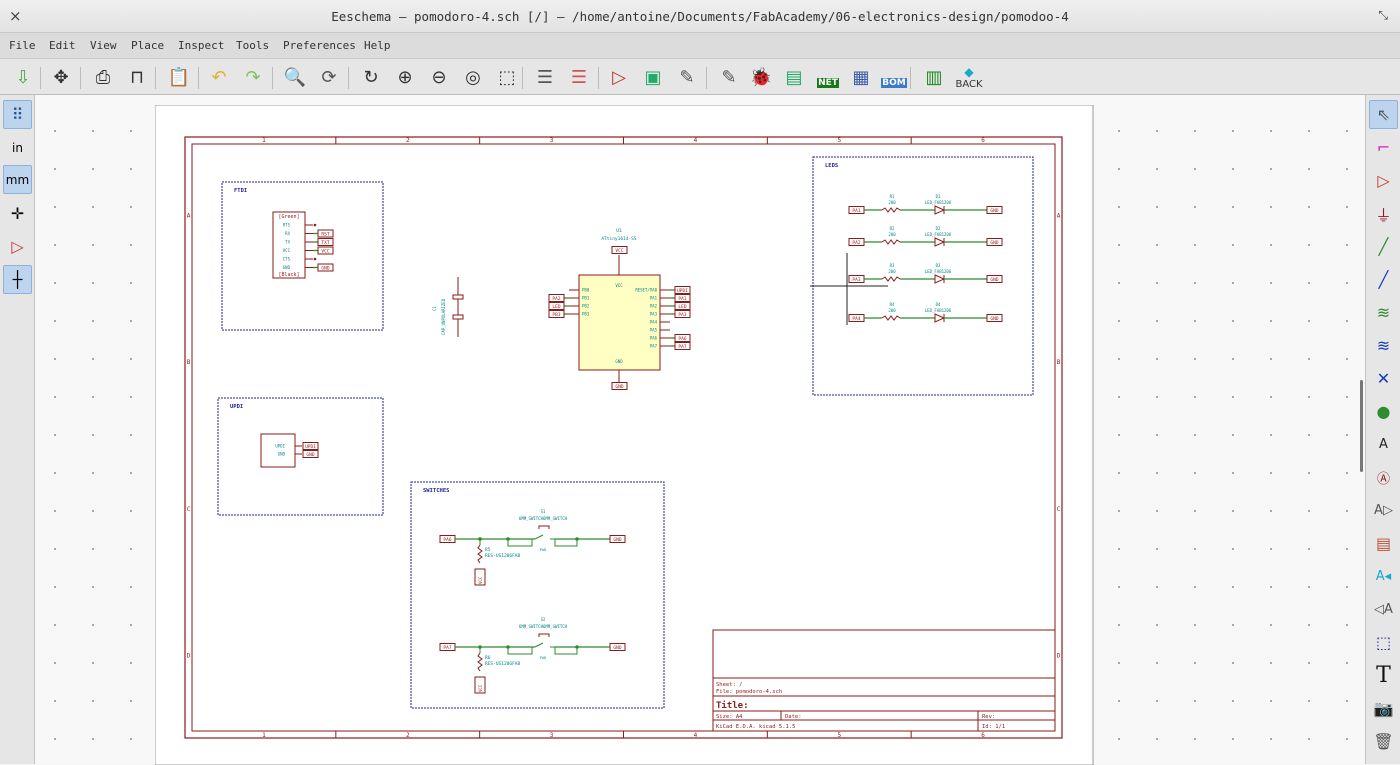  I want to click on zoom-fit-icon: ◎, so click(473, 77).